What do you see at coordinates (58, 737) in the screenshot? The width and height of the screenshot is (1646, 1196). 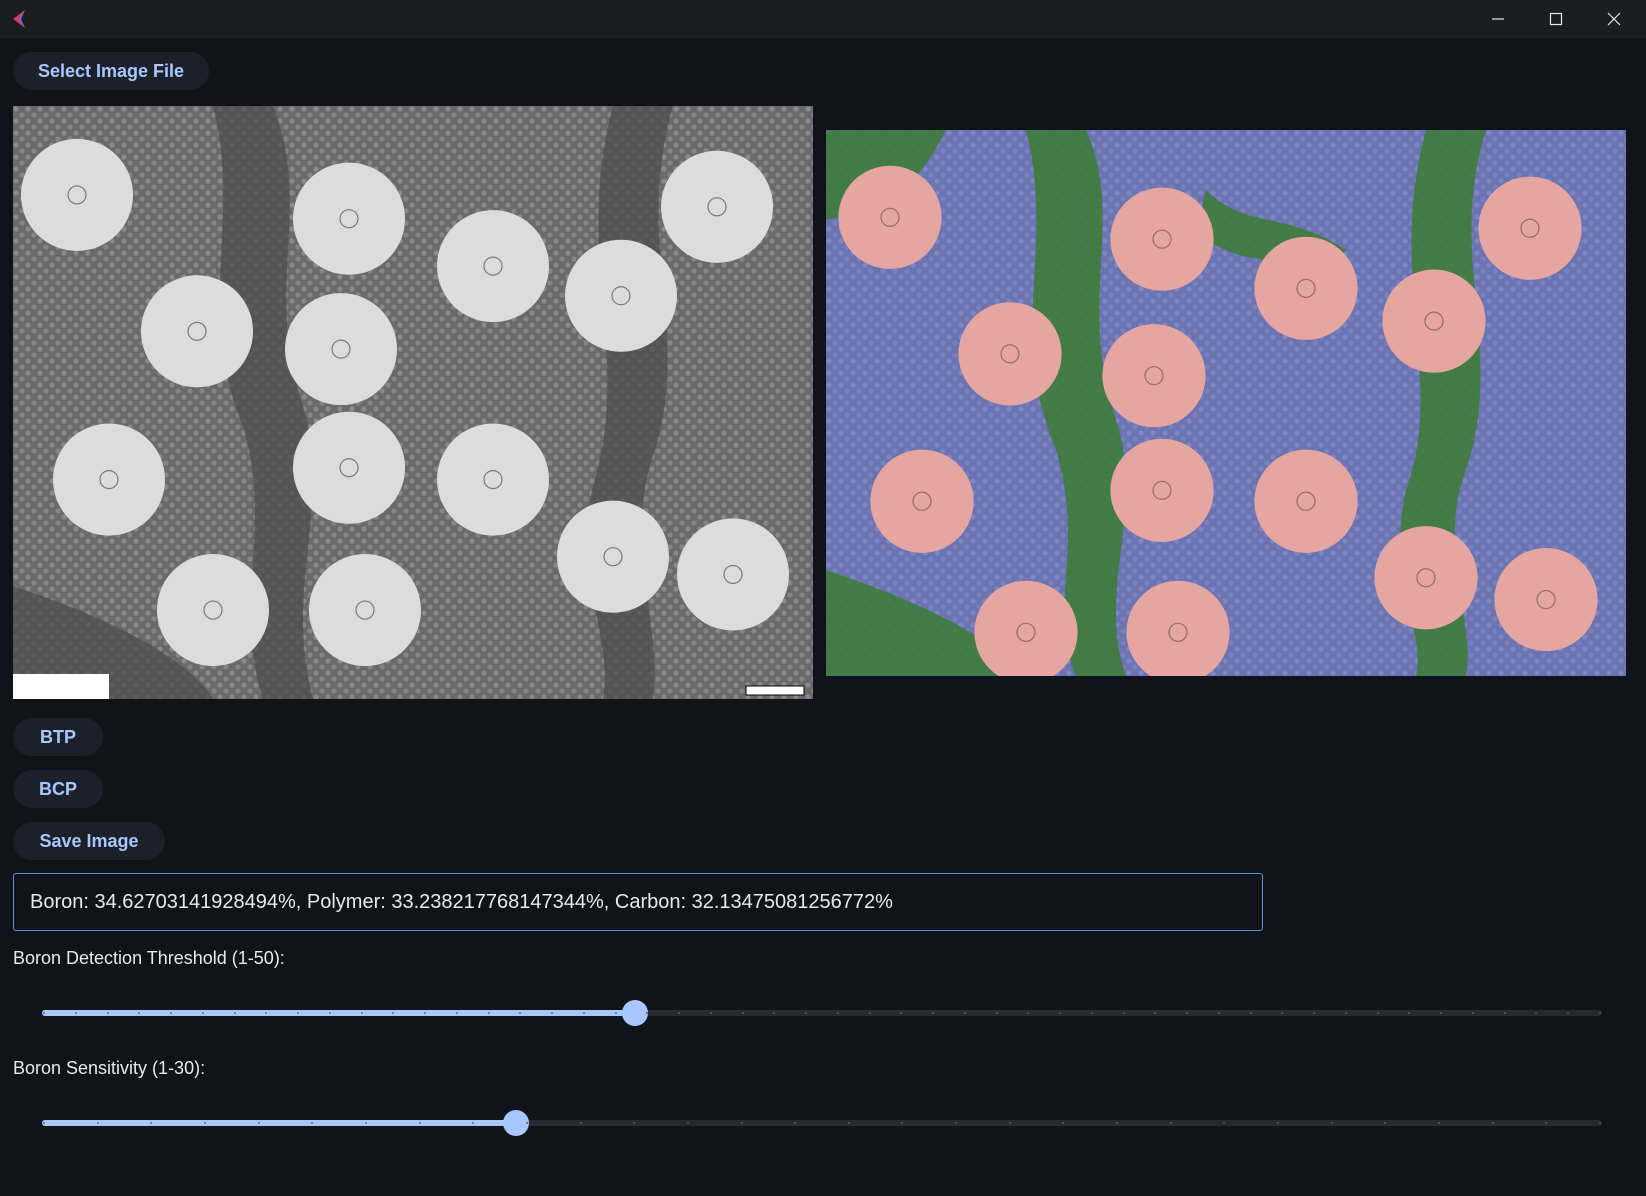 I see `btp-button: BTP` at bounding box center [58, 737].